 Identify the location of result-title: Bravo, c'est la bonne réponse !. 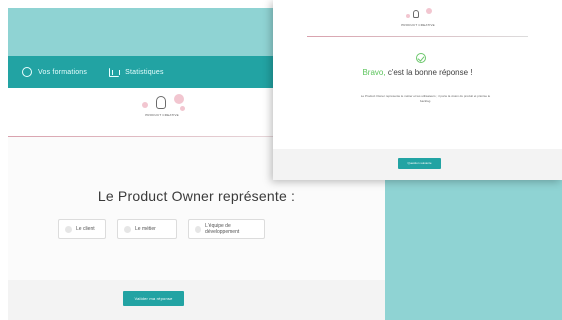
(417, 72).